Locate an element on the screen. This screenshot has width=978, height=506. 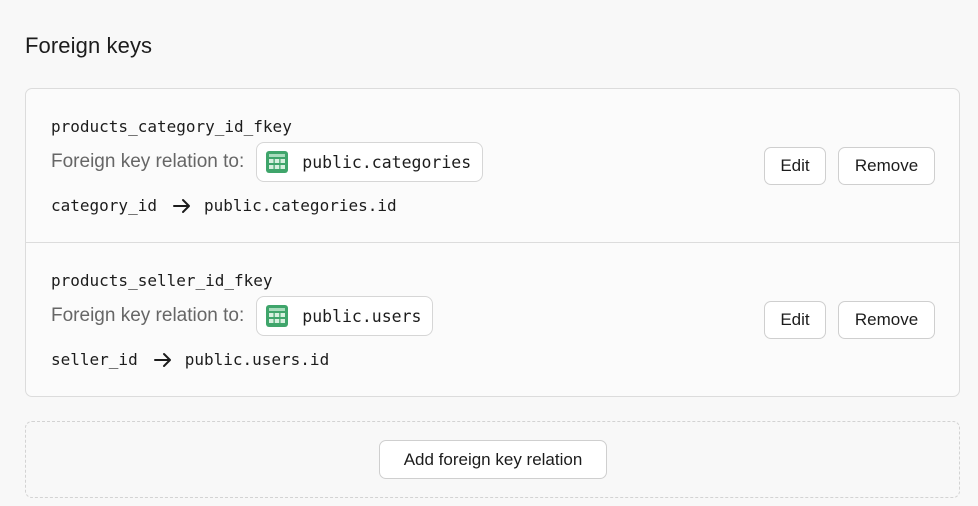
source-column: category_id is located at coordinates (104, 205).